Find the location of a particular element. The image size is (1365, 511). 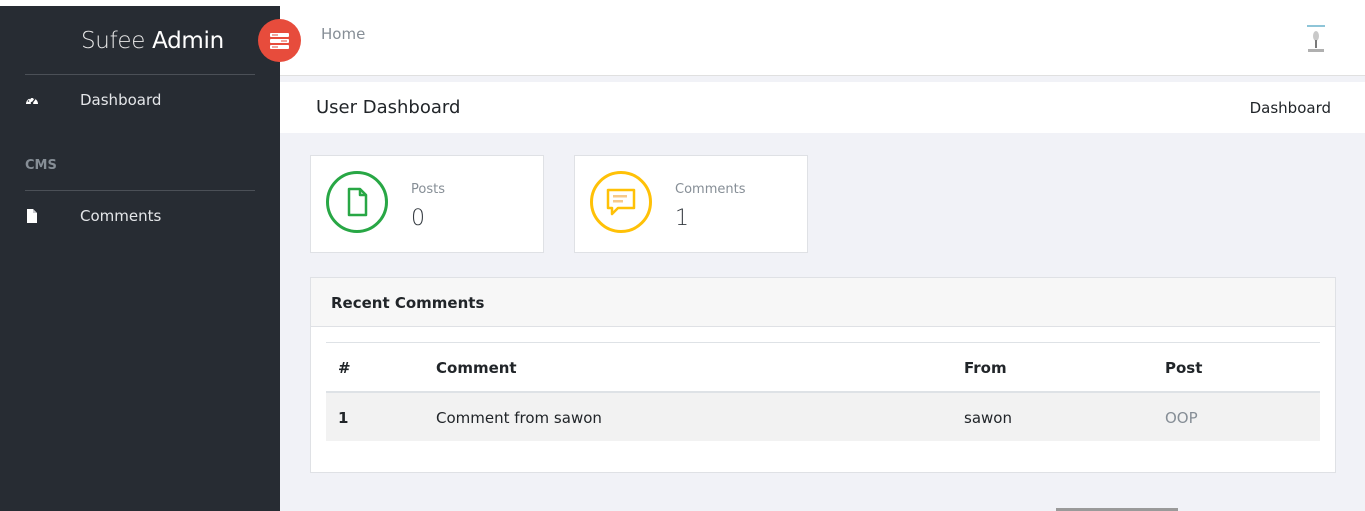

sidebar-item-dashboard: Dashboard is located at coordinates (140, 100).